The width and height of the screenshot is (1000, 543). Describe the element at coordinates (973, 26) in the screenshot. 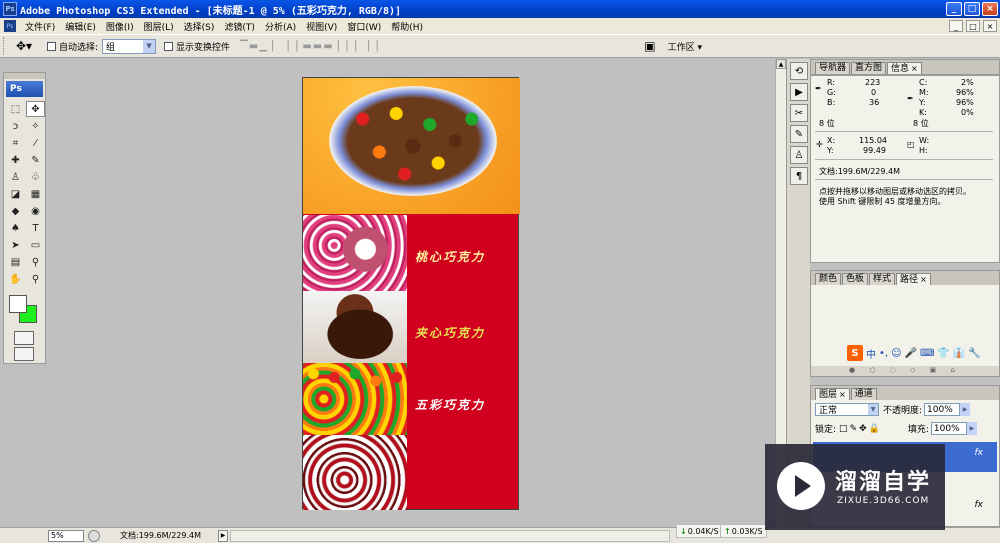

I see `doc-restore-button: □` at that location.